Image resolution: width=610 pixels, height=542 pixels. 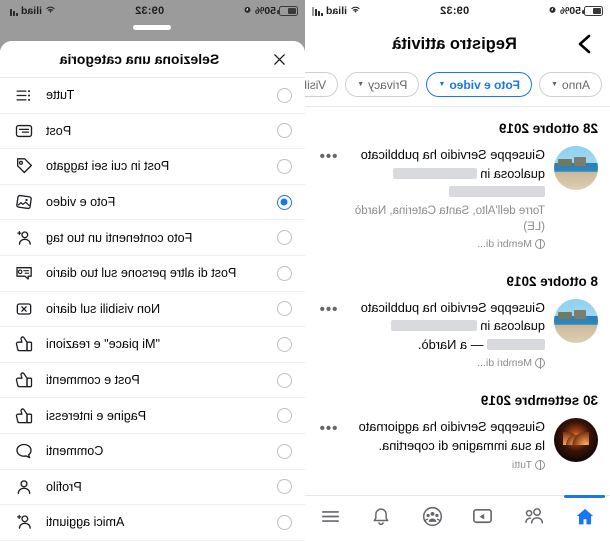 I want to click on list-icon, so click(x=24, y=95).